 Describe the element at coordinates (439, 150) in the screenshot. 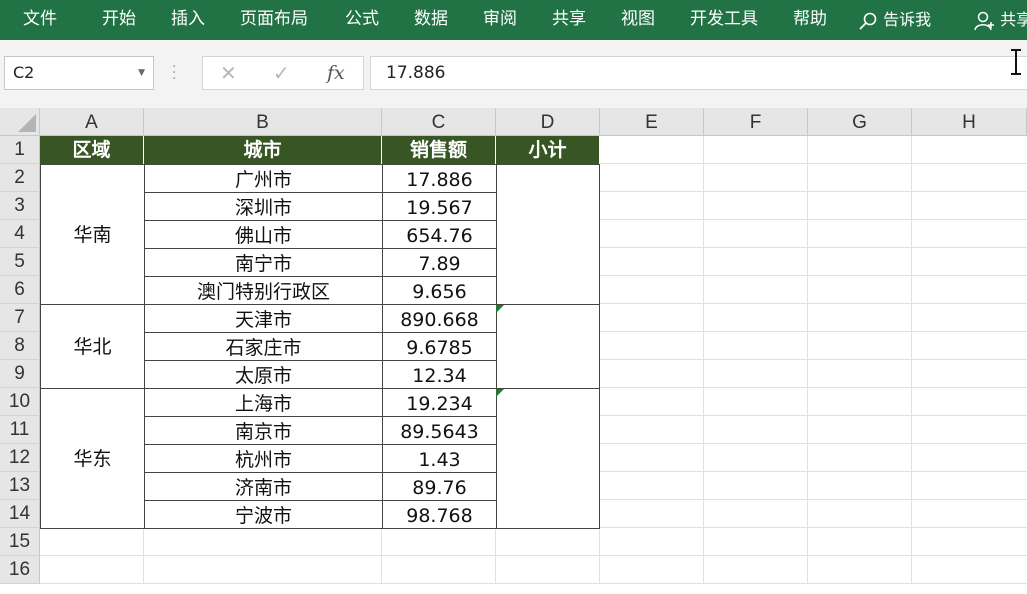

I see `table-header-cell: 销售额` at that location.